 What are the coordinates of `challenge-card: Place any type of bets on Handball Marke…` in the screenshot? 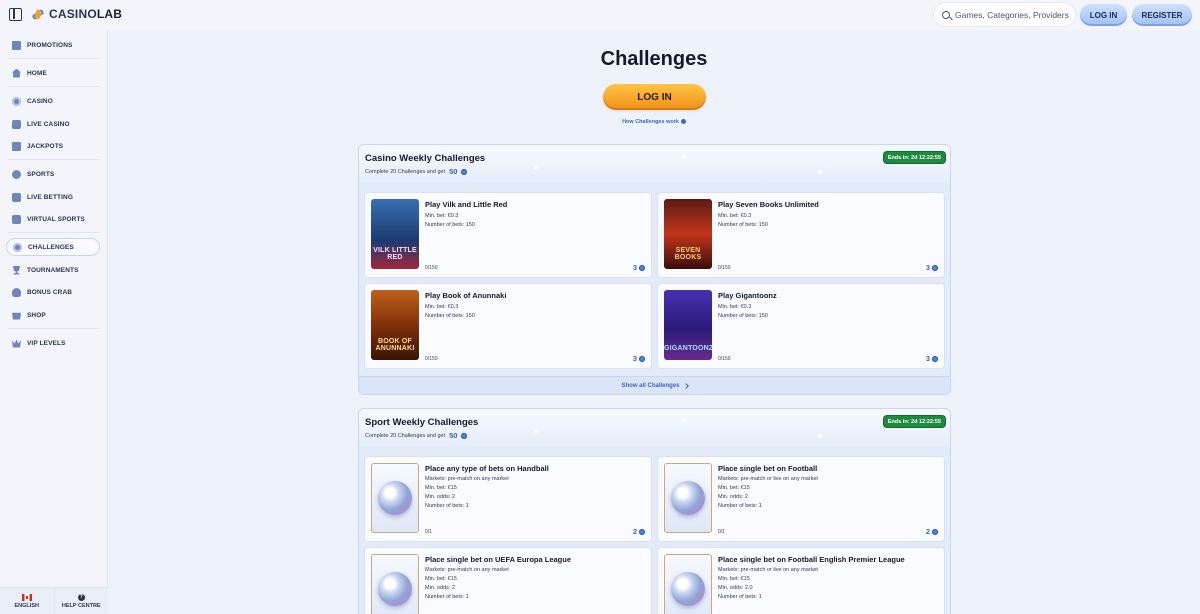 It's located at (508, 499).